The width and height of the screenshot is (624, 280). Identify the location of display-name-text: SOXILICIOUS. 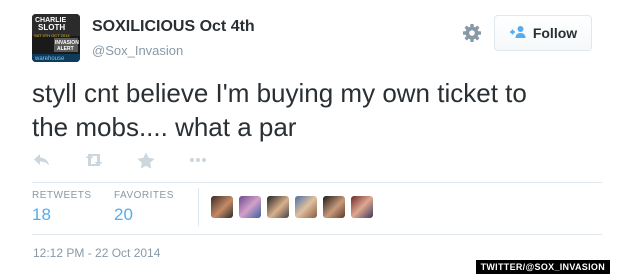
(144, 26).